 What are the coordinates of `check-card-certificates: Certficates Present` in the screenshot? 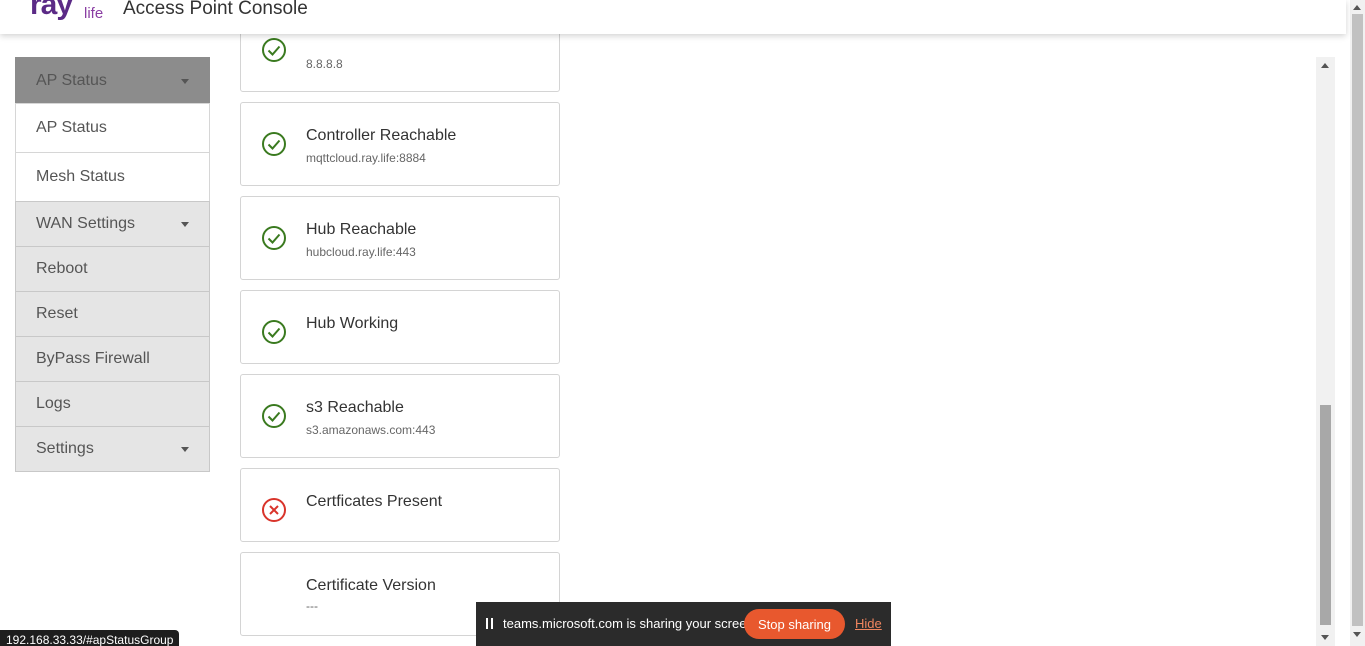 It's located at (400, 505).